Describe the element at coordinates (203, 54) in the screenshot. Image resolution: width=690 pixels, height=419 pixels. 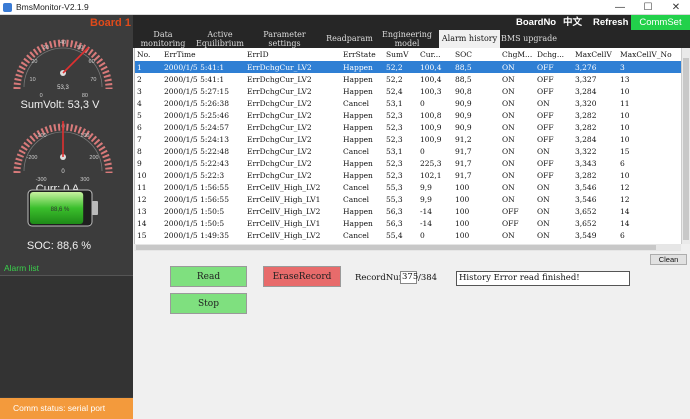
I see `column-header: ErrTime` at that location.